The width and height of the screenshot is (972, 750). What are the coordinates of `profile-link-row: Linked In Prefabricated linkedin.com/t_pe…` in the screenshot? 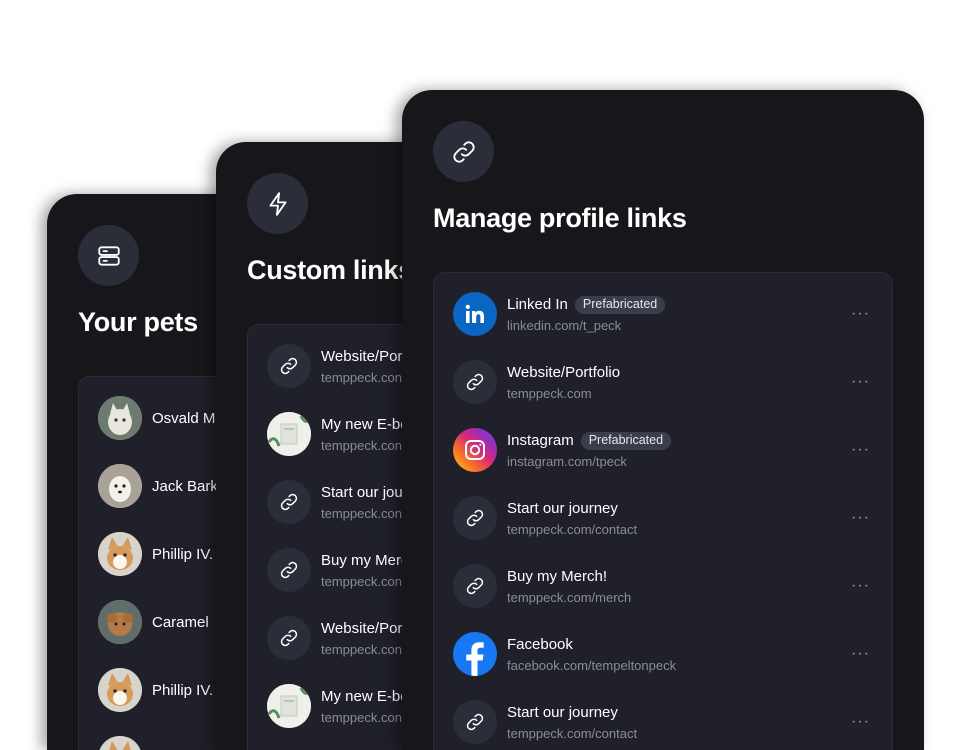 It's located at (672, 314).